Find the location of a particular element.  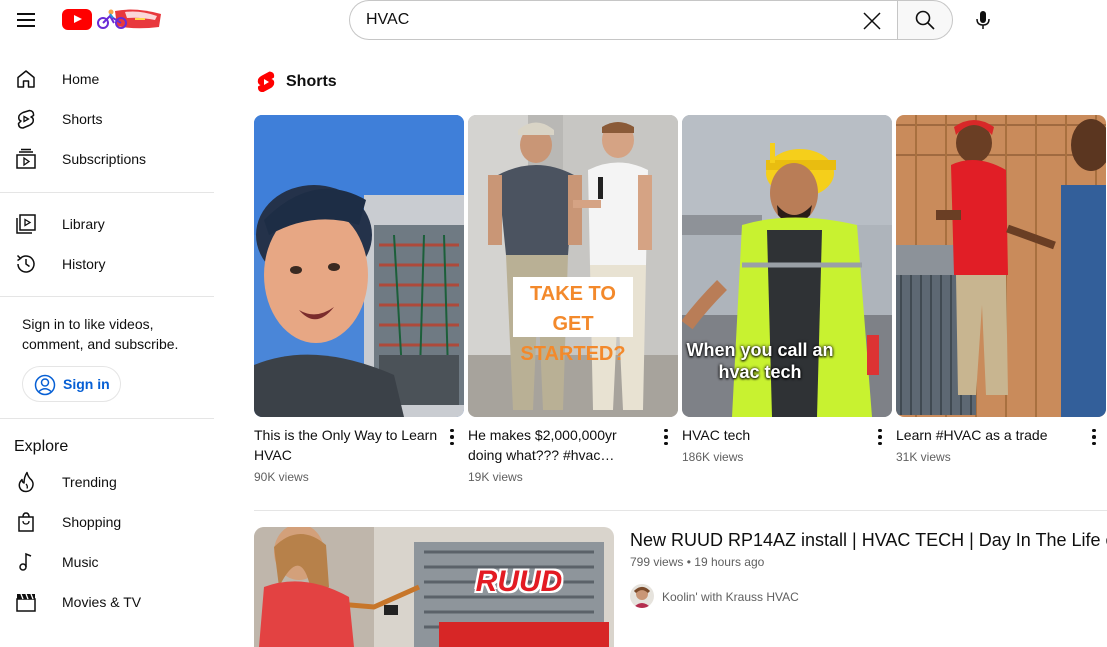

short-overlay-line: STARTED? is located at coordinates (573, 354).